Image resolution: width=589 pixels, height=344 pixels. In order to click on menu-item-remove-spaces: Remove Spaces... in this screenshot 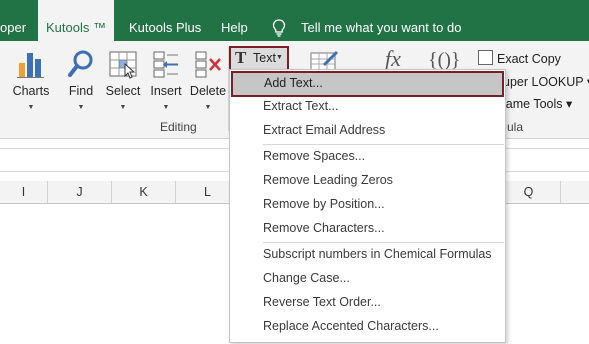, I will do `click(367, 157)`.